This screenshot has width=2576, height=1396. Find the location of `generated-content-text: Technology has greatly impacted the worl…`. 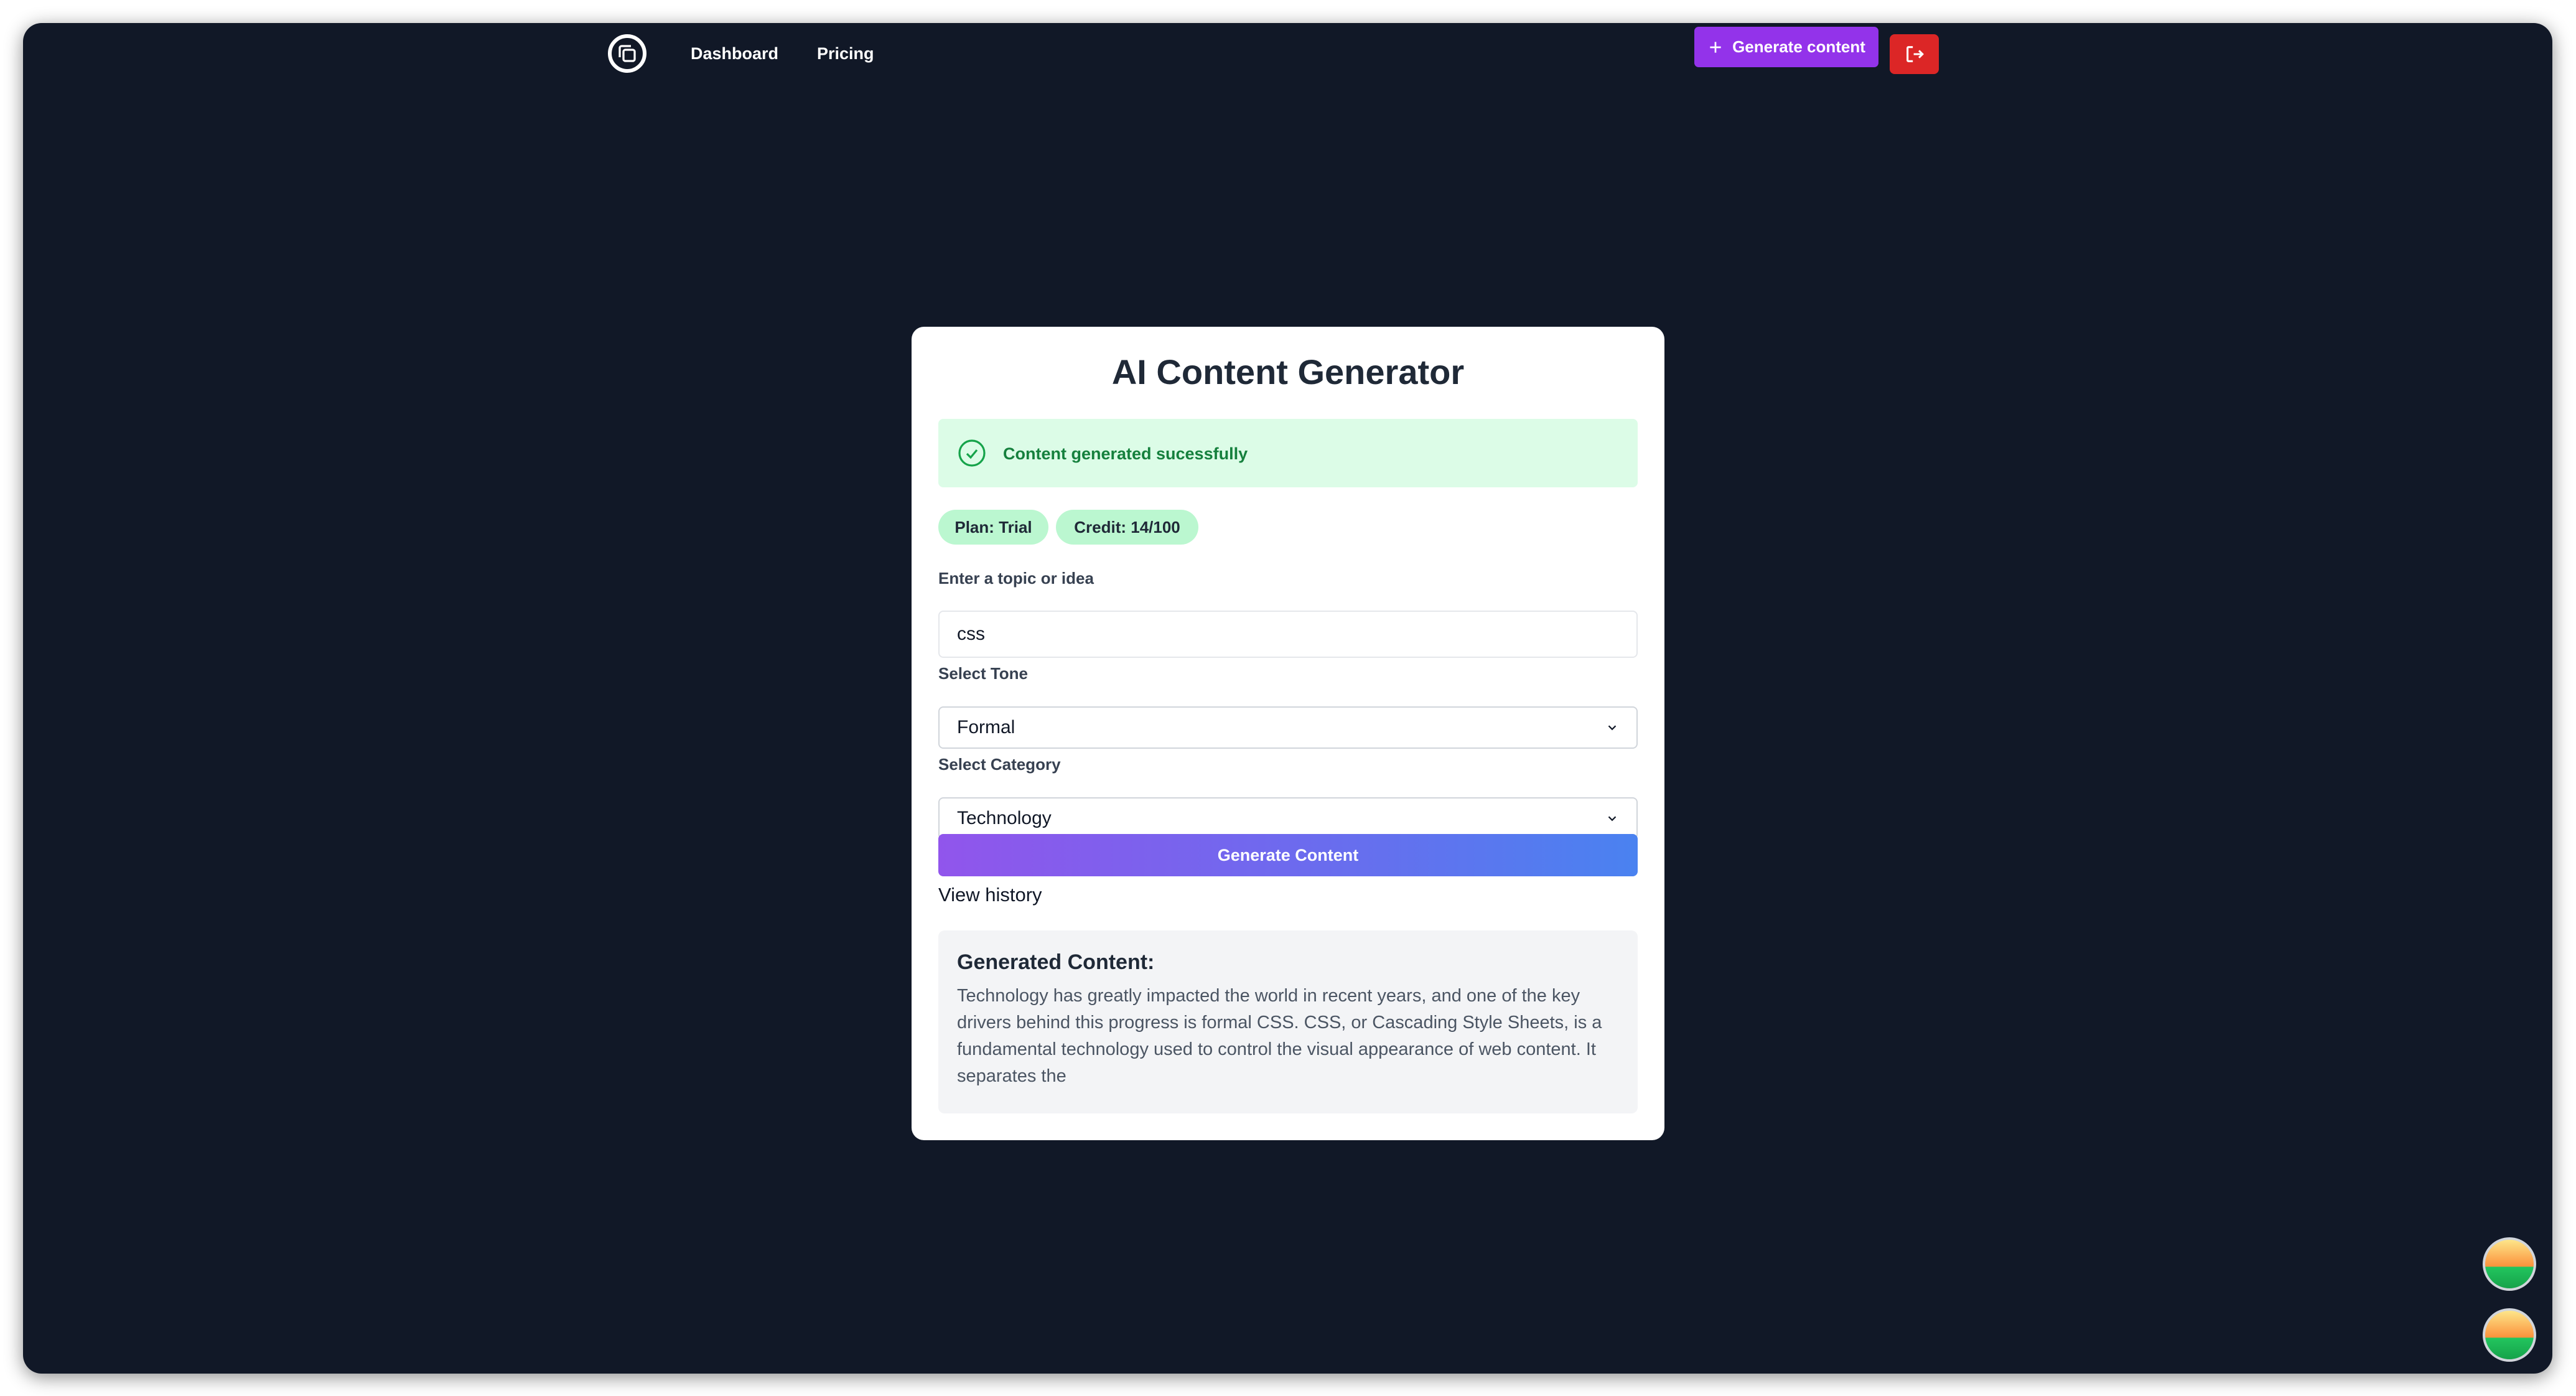

generated-content-text: Technology has greatly impacted the worl… is located at coordinates (1279, 1036).